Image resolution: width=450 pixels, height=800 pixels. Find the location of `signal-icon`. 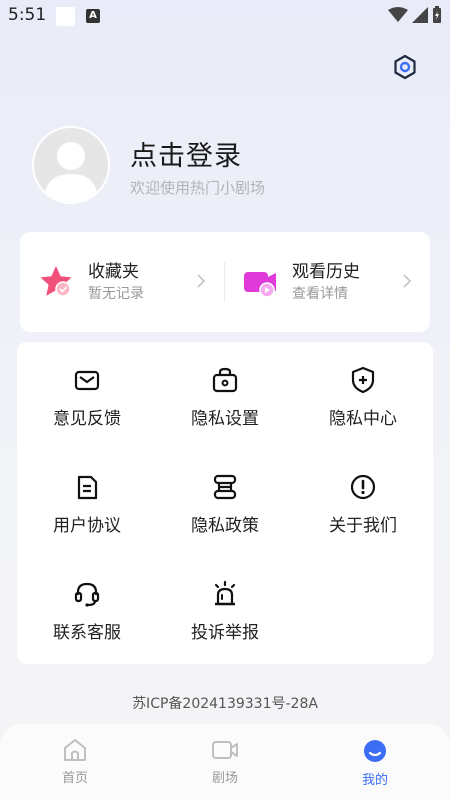

signal-icon is located at coordinates (420, 15).